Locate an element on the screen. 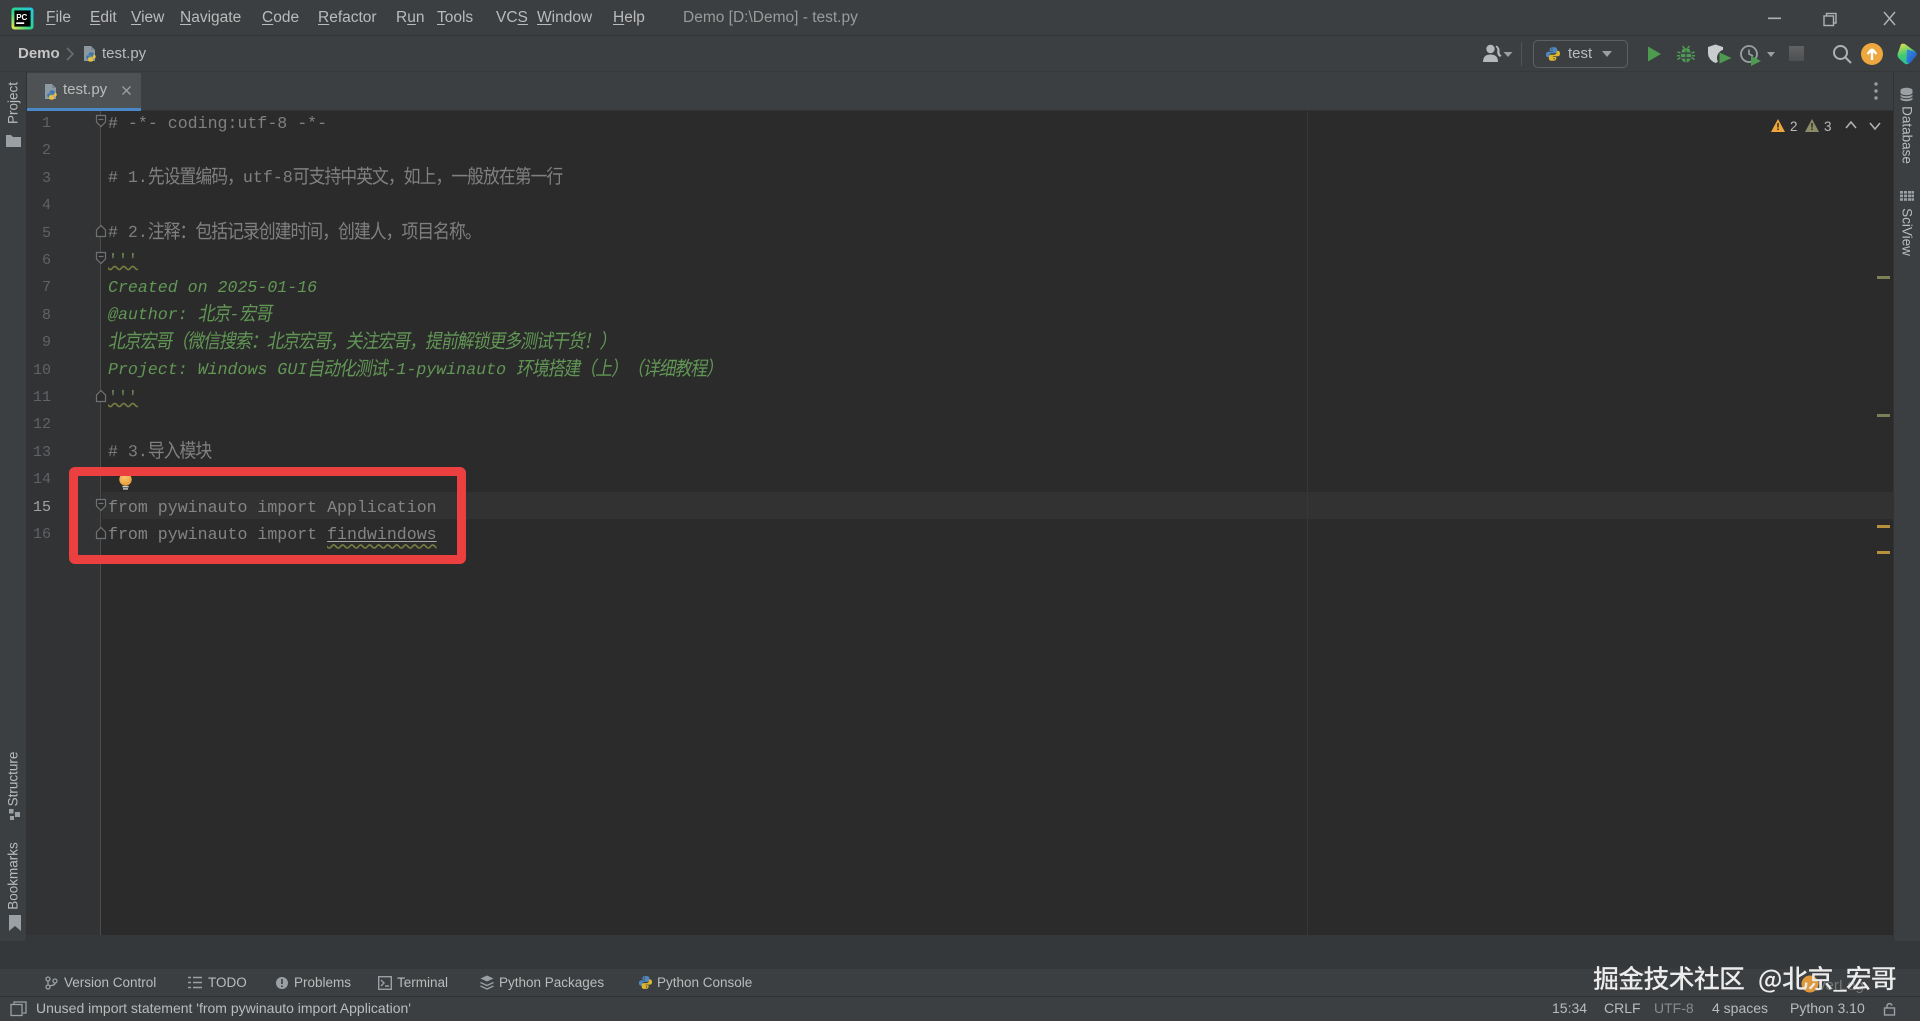  svg-text: 2 is located at coordinates (1794, 126).